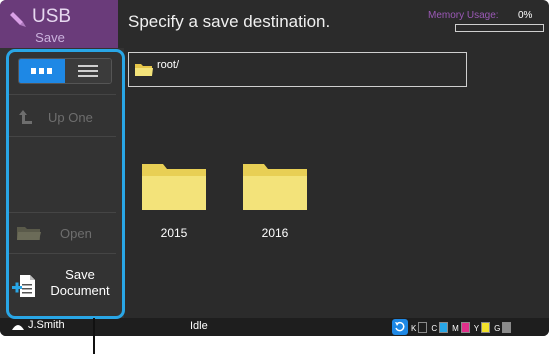  I want to click on memory-usage-bar, so click(499, 28).